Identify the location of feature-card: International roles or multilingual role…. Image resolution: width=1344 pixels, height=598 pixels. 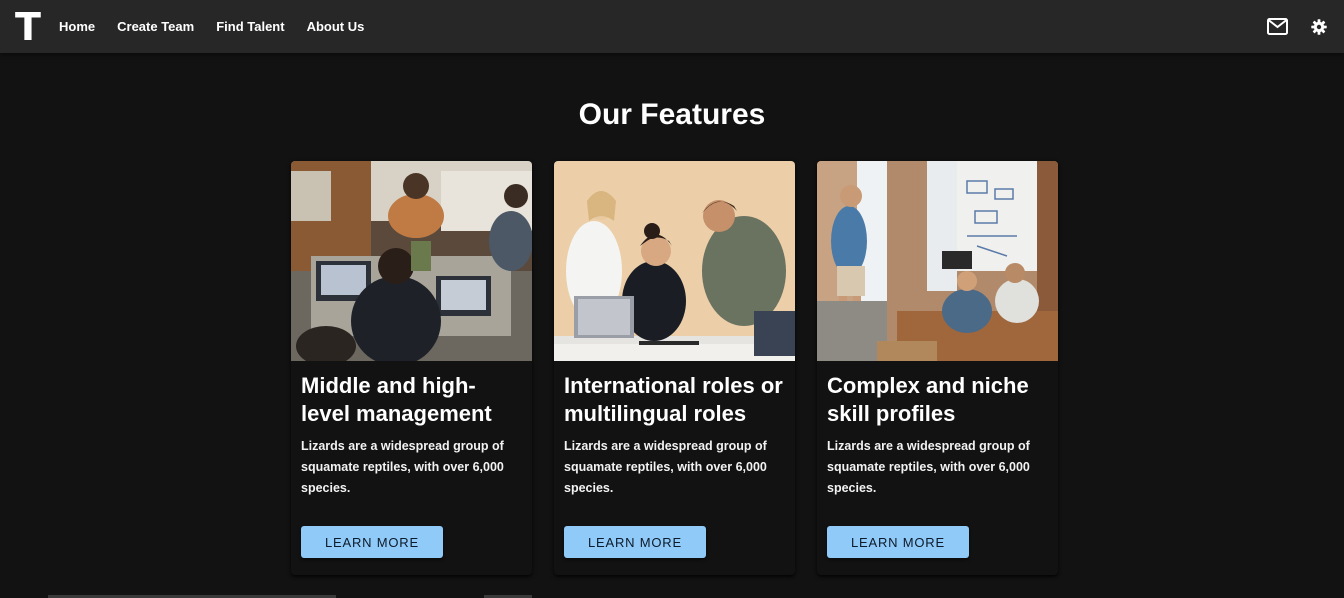
(674, 368).